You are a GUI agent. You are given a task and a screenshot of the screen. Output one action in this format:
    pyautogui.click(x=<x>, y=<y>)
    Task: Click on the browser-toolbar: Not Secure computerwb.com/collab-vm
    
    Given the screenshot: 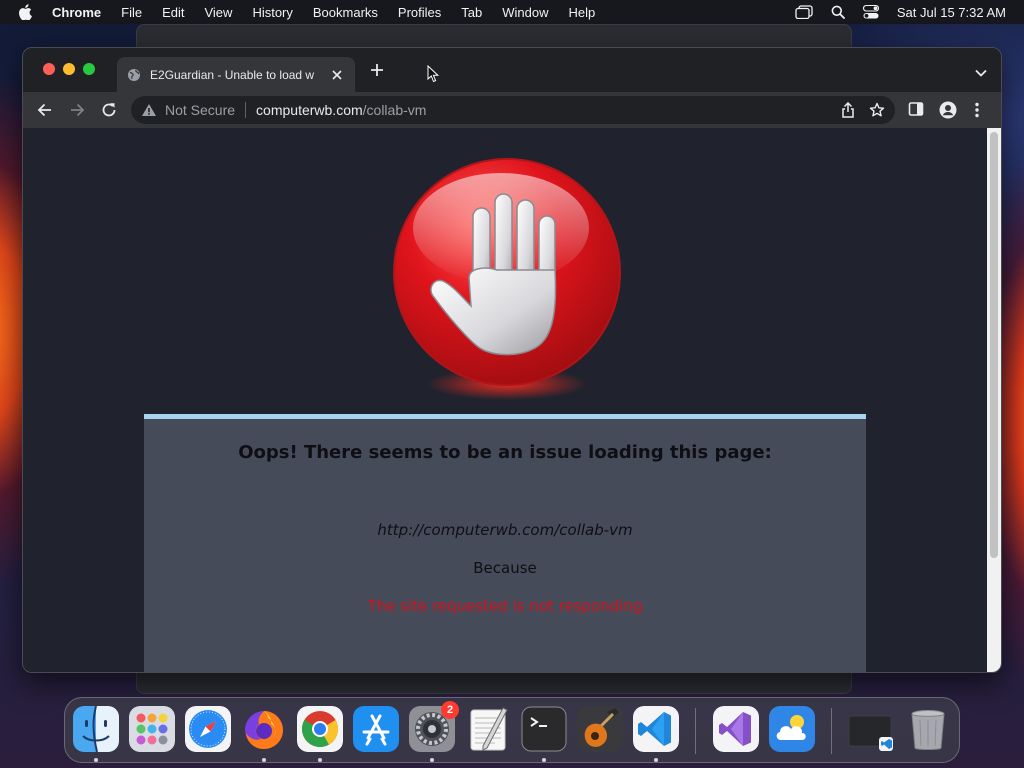 What is the action you would take?
    pyautogui.click(x=512, y=110)
    